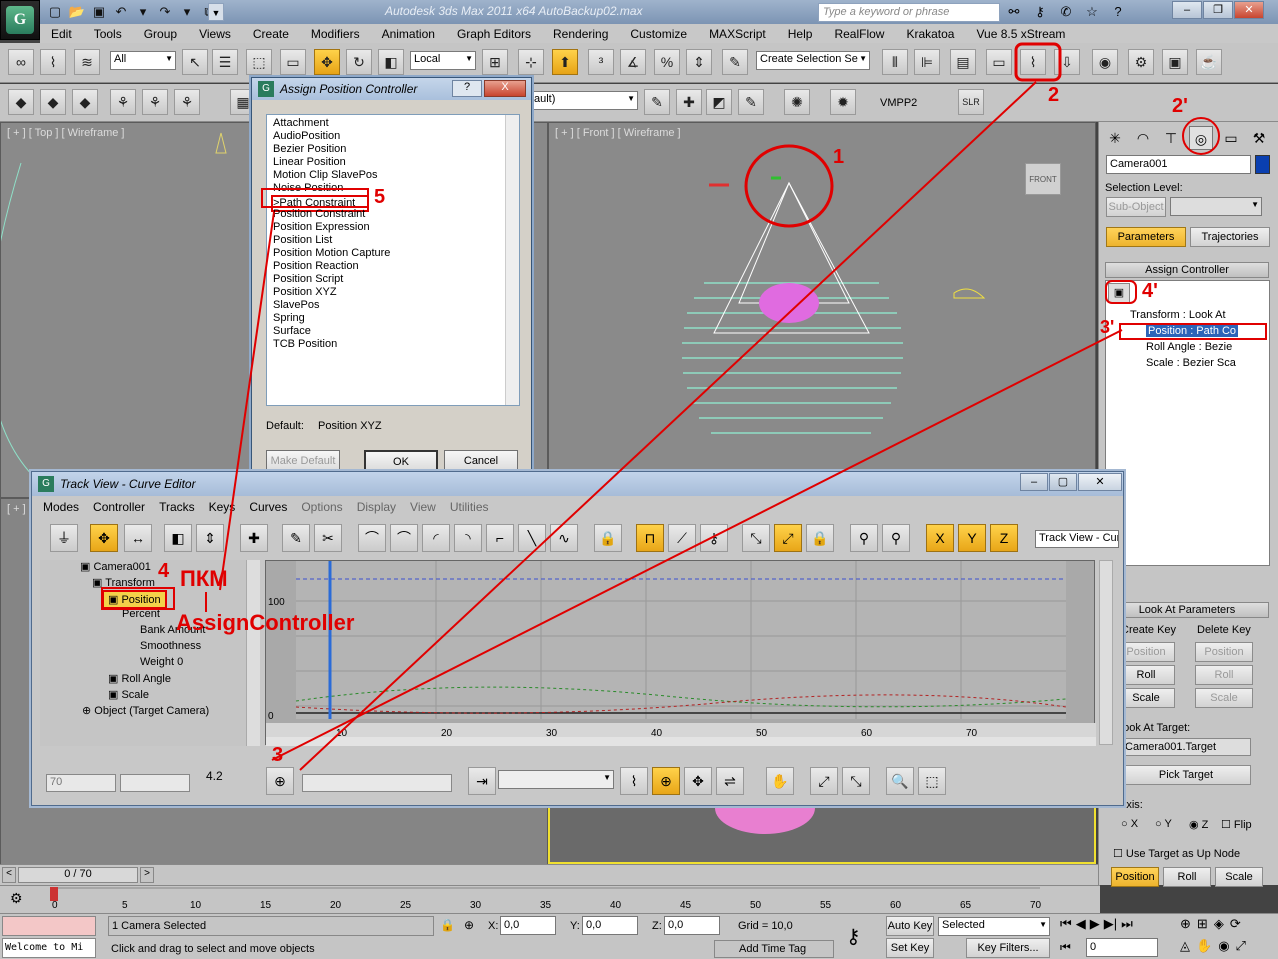 The height and width of the screenshot is (959, 1278). I want to click on menu-group: Group, so click(160, 34).